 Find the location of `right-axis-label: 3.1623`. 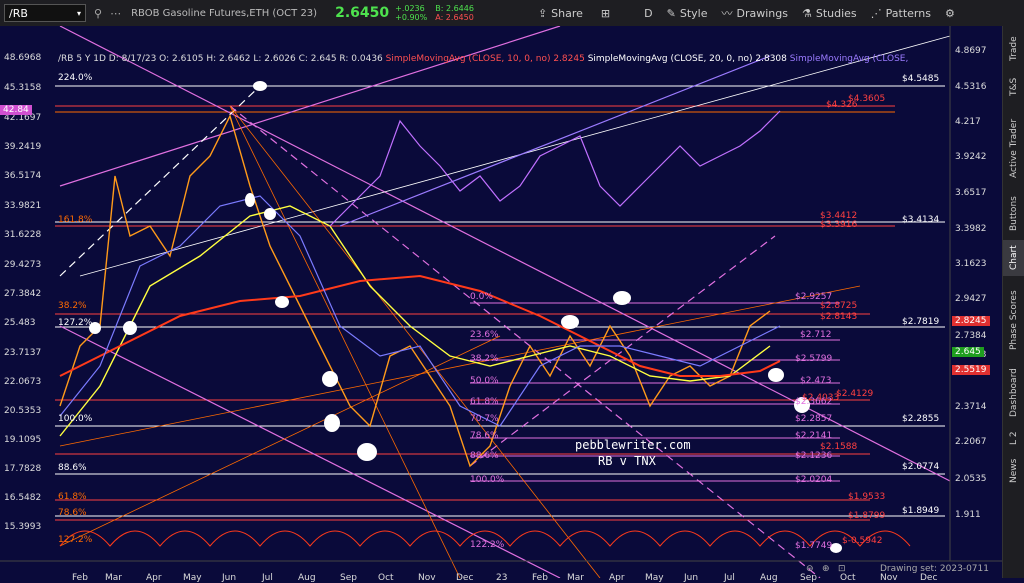

right-axis-label: 3.1623 is located at coordinates (971, 264).